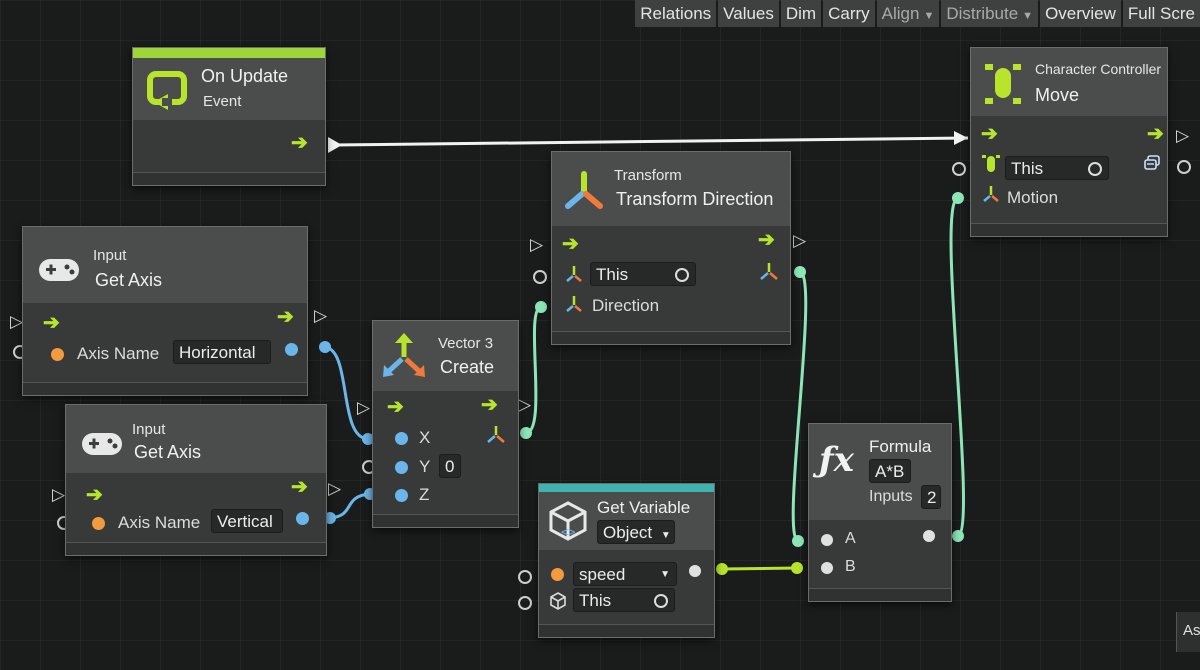  What do you see at coordinates (425, 466) in the screenshot?
I see `y-label: Y` at bounding box center [425, 466].